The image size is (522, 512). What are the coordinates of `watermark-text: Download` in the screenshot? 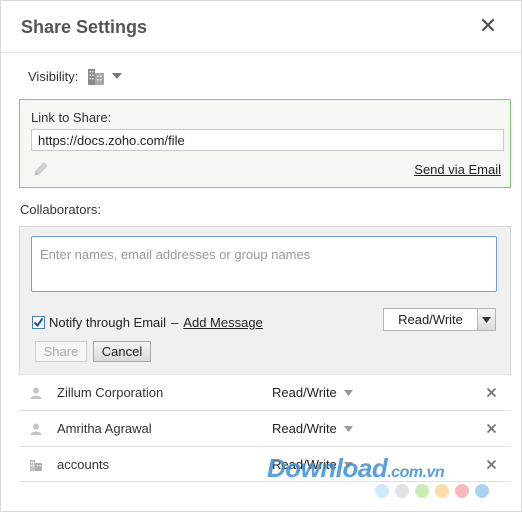 It's located at (327, 468).